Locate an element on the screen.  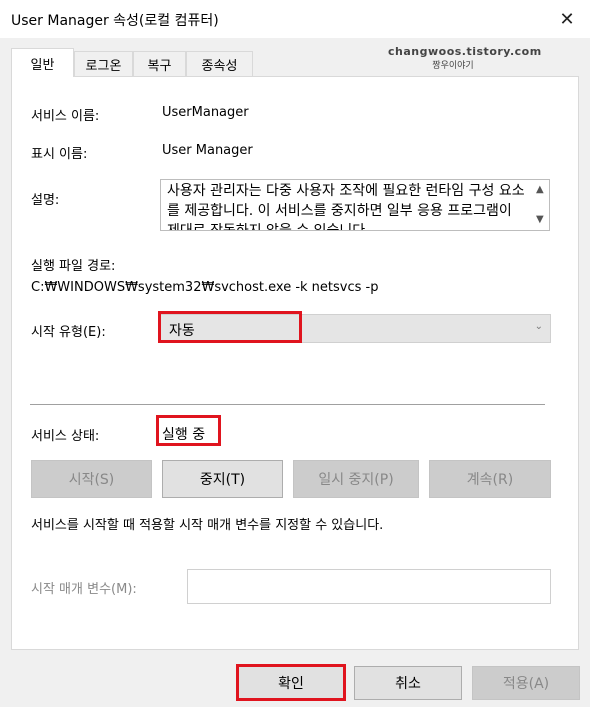
watermark: changwoos.tistory.com 짱우이야기 is located at coordinates (465, 58).